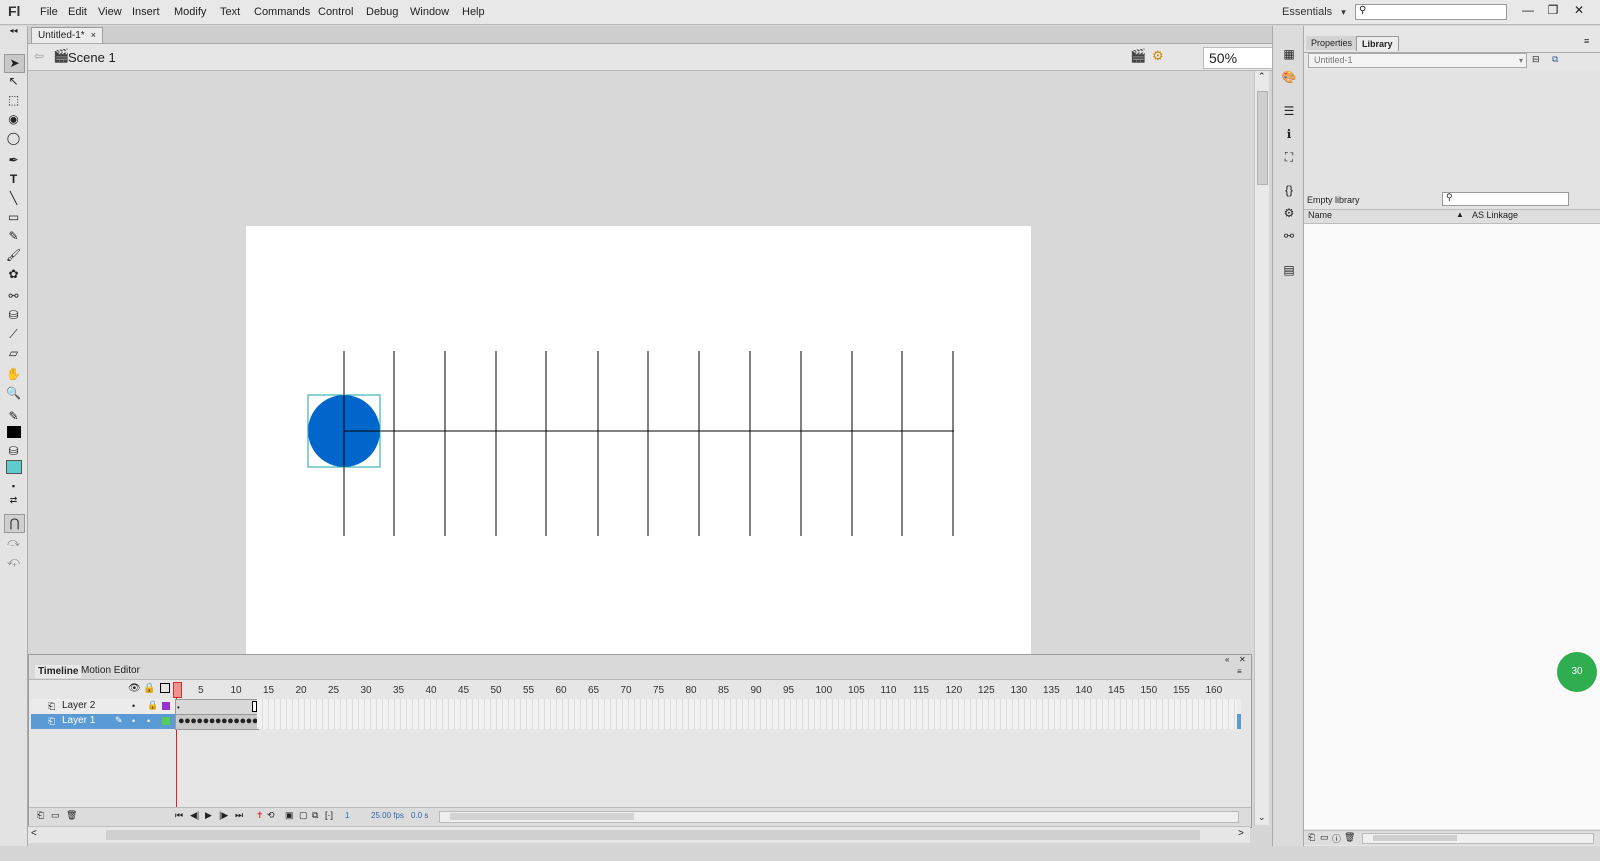 The width and height of the screenshot is (1600, 861). What do you see at coordinates (13, 296) in the screenshot?
I see `bone-tool-icon: ⚯` at bounding box center [13, 296].